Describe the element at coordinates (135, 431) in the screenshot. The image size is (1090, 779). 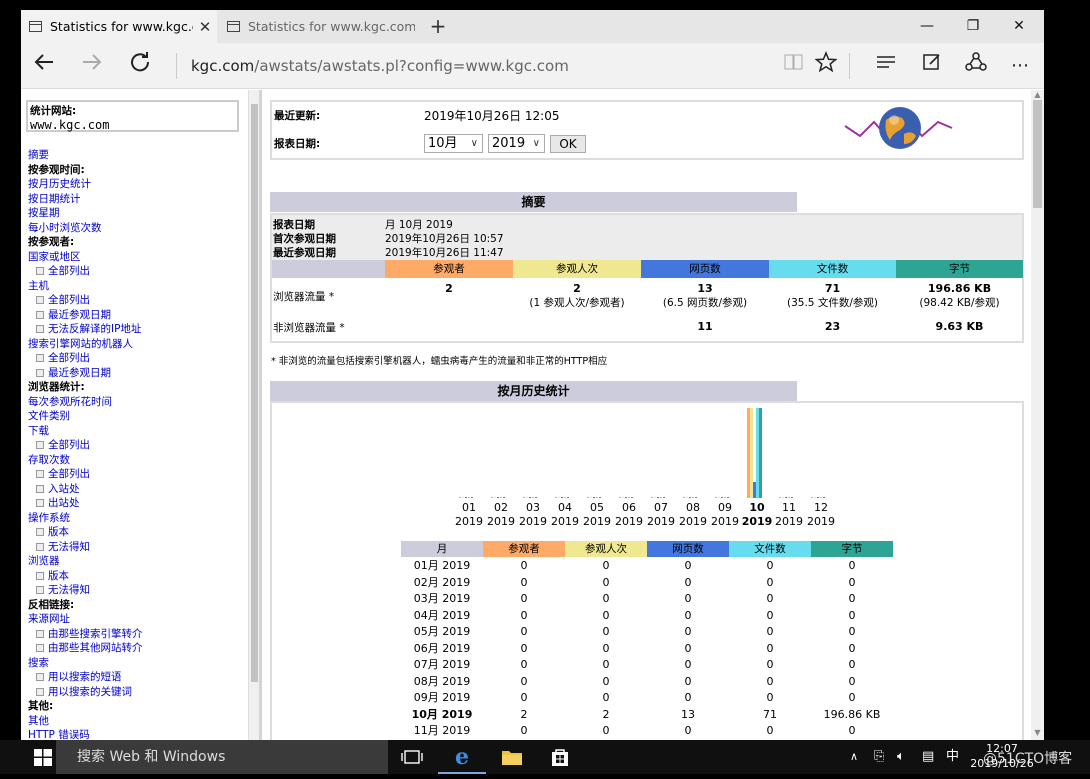
I see `menu-link: 下载` at that location.